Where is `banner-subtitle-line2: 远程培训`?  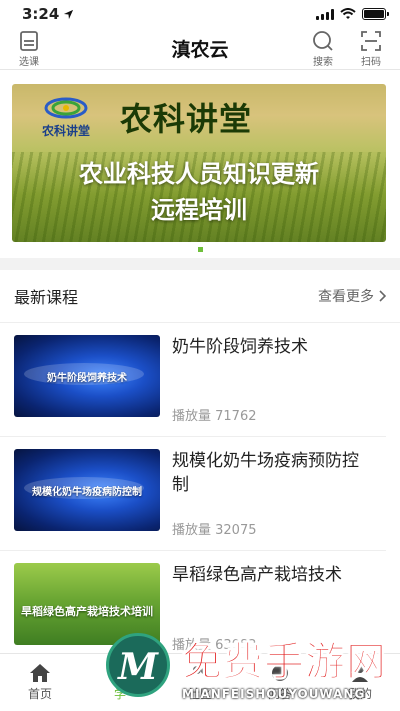
banner-subtitle-line2: 远程培训 is located at coordinates (199, 210).